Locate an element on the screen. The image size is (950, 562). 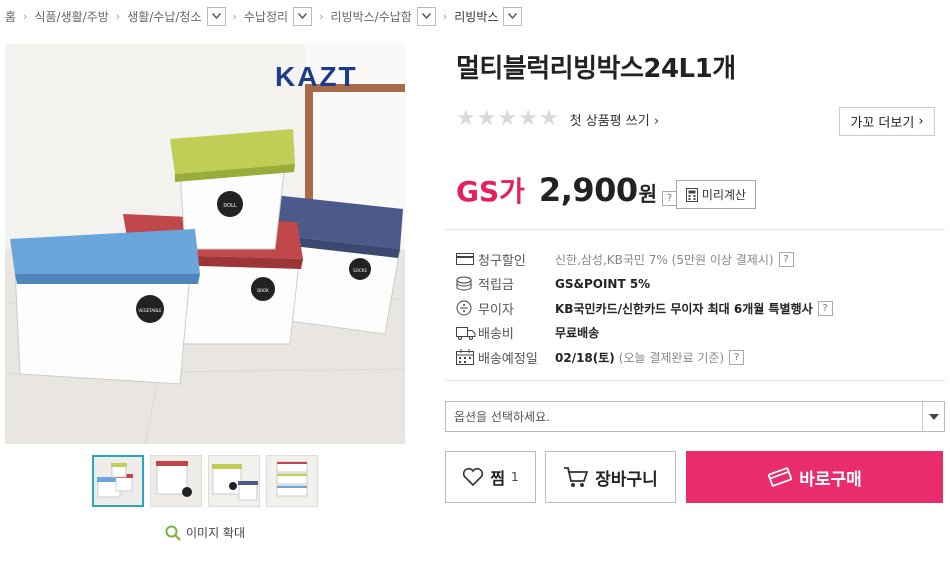
info-label: 청구할인 is located at coordinates (502, 261).